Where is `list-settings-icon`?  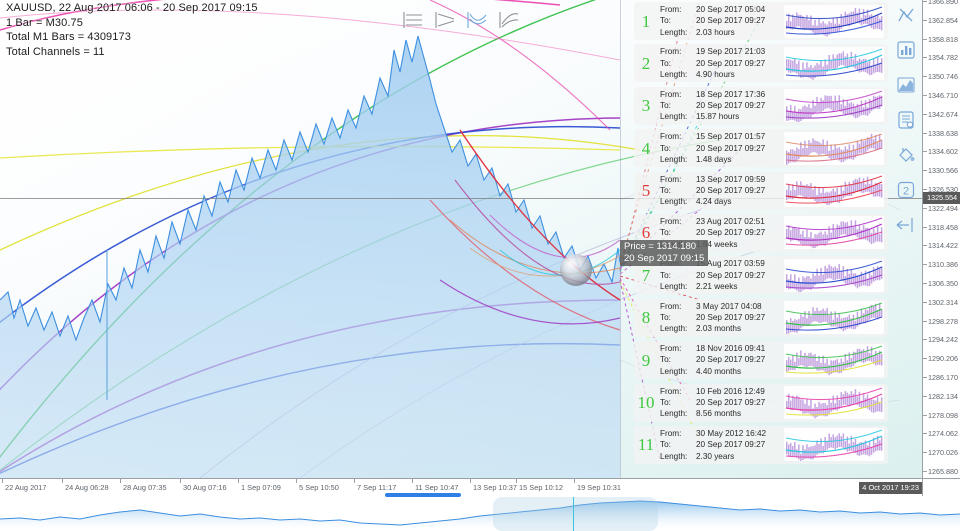
list-settings-icon is located at coordinates (906, 120).